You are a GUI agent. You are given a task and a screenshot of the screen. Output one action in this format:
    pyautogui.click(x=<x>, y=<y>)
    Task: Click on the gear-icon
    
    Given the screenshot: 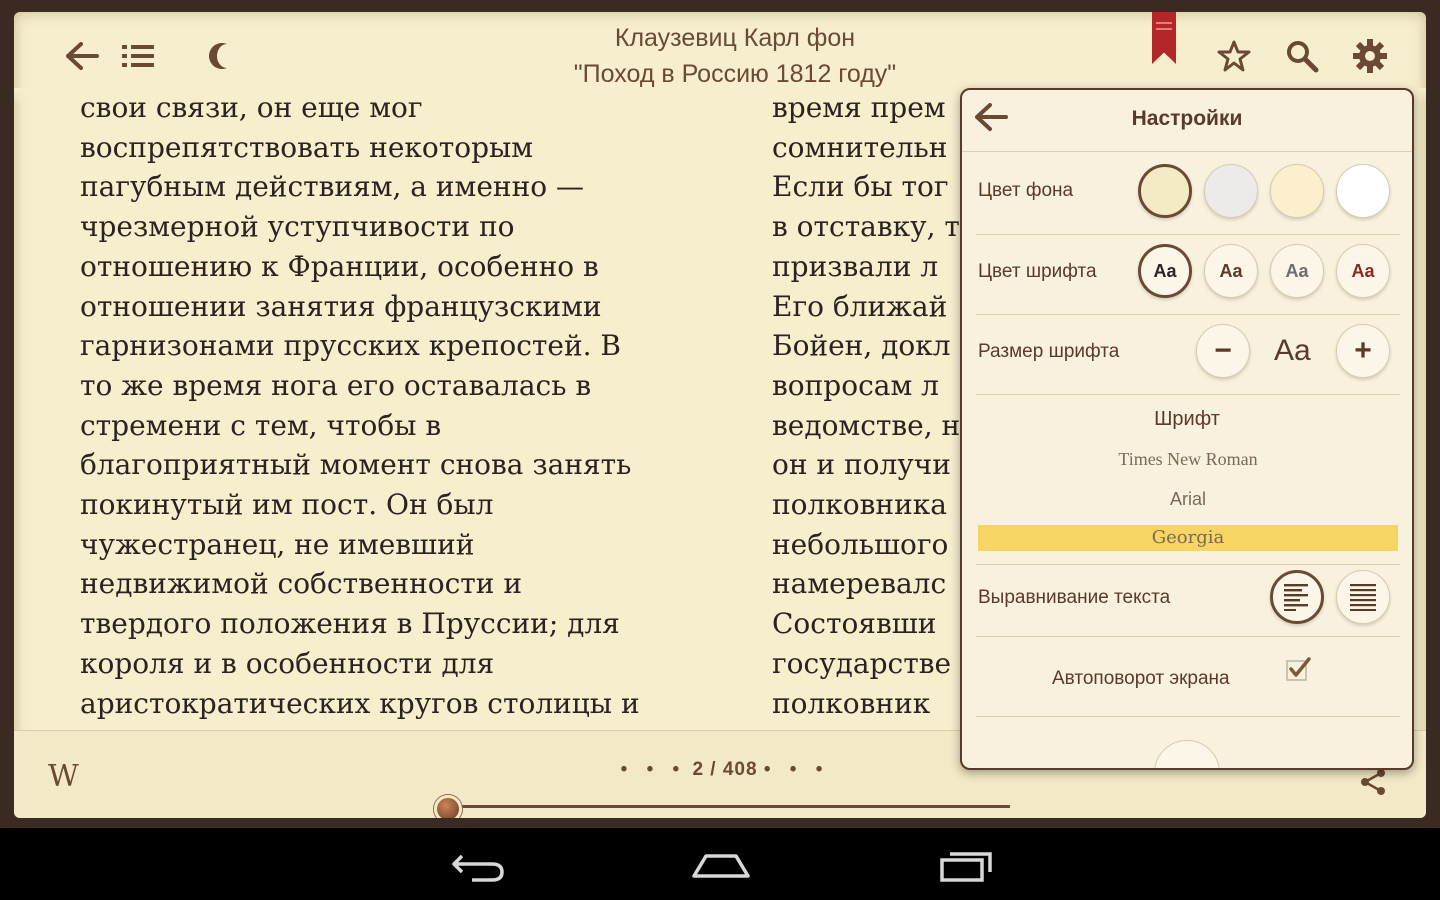 What is the action you would take?
    pyautogui.click(x=1370, y=56)
    